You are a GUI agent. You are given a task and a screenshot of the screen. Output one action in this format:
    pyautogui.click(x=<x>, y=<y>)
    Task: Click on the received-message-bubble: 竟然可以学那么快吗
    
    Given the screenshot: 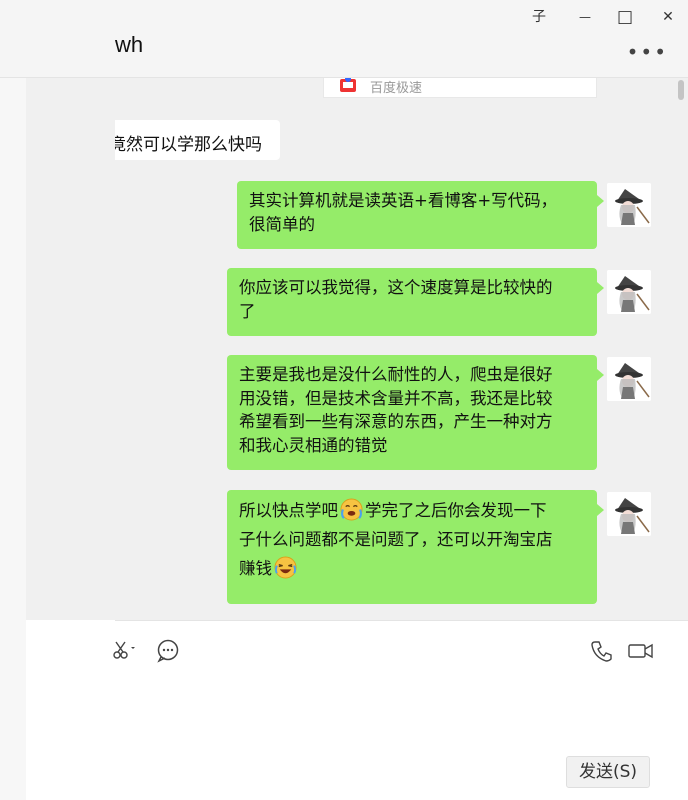 What is the action you would take?
    pyautogui.click(x=197, y=140)
    